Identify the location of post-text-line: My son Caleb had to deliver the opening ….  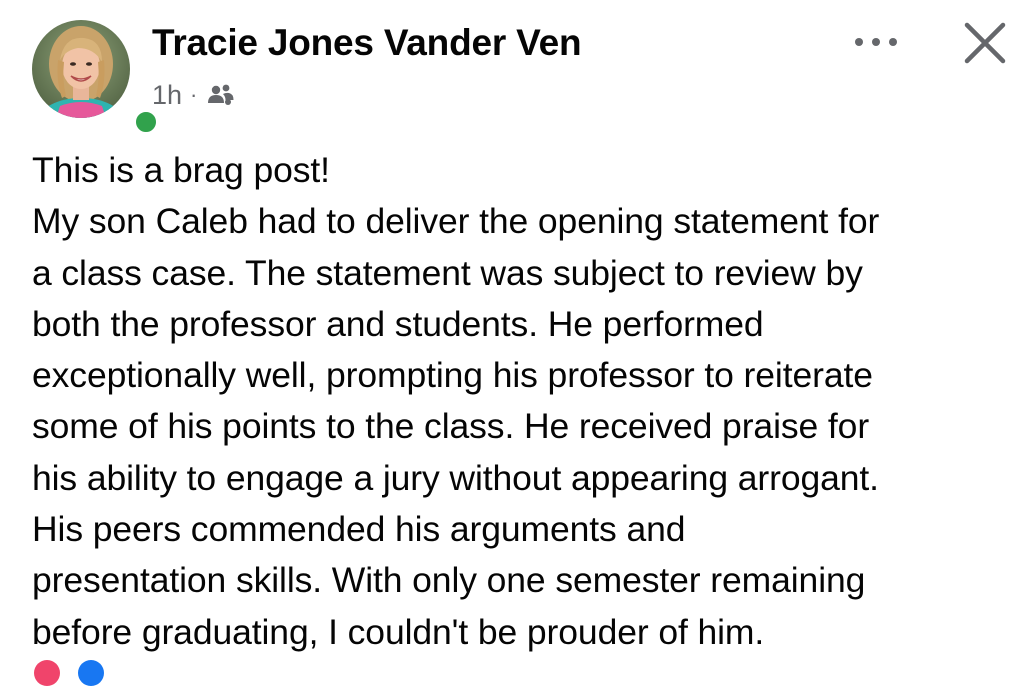
(456, 221).